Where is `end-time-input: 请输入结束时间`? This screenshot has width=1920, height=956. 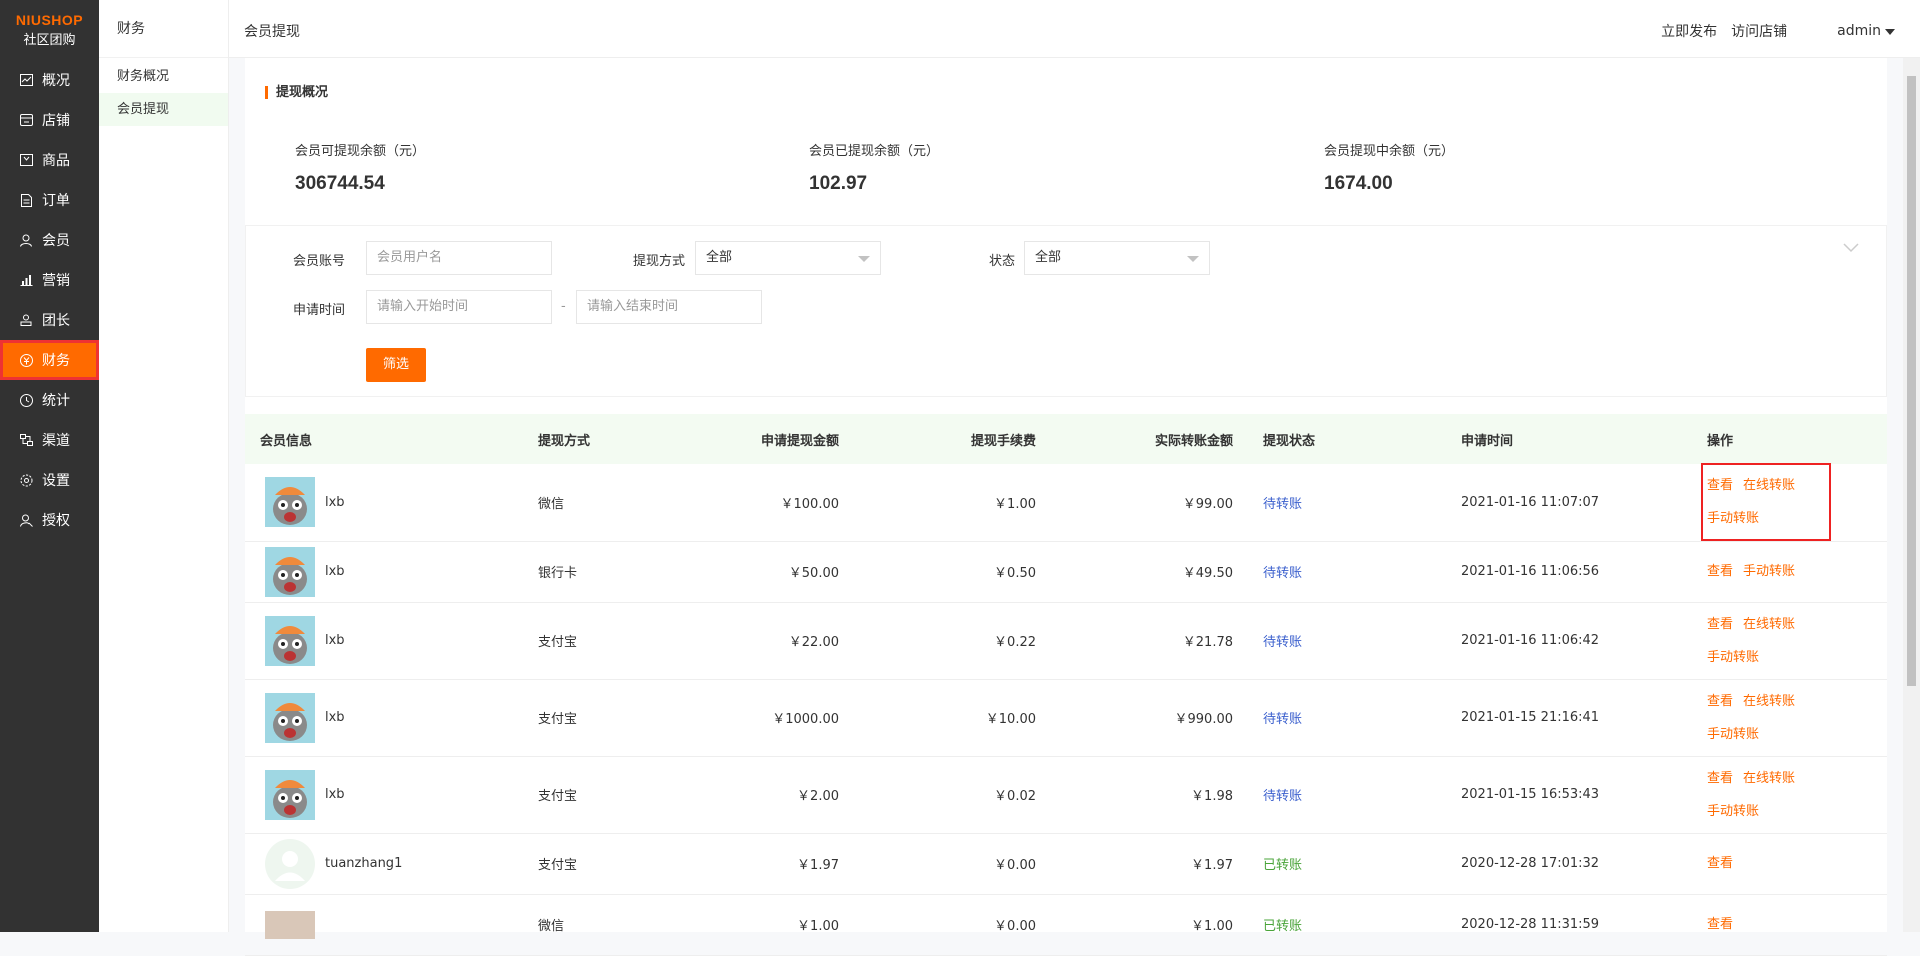
end-time-input: 请输入结束时间 is located at coordinates (669, 307).